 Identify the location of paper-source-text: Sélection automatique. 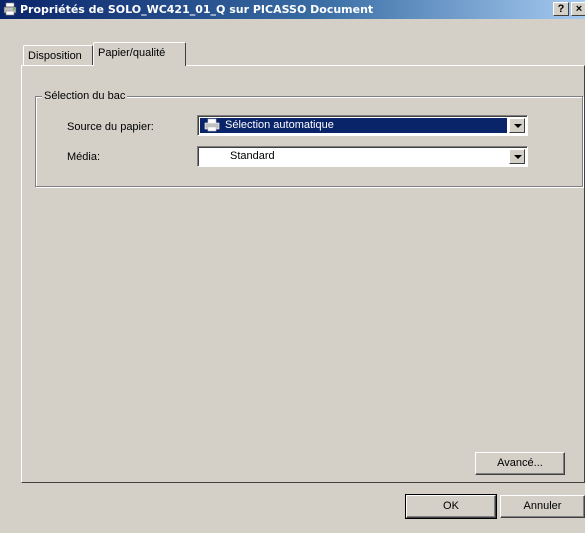
(279, 125).